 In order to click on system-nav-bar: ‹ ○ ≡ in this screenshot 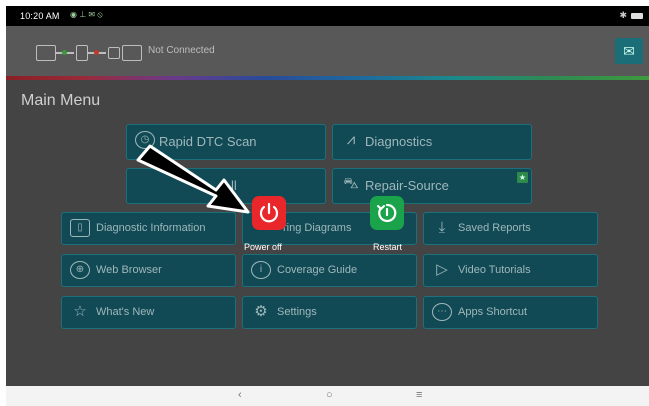, I will do `click(327, 396)`.